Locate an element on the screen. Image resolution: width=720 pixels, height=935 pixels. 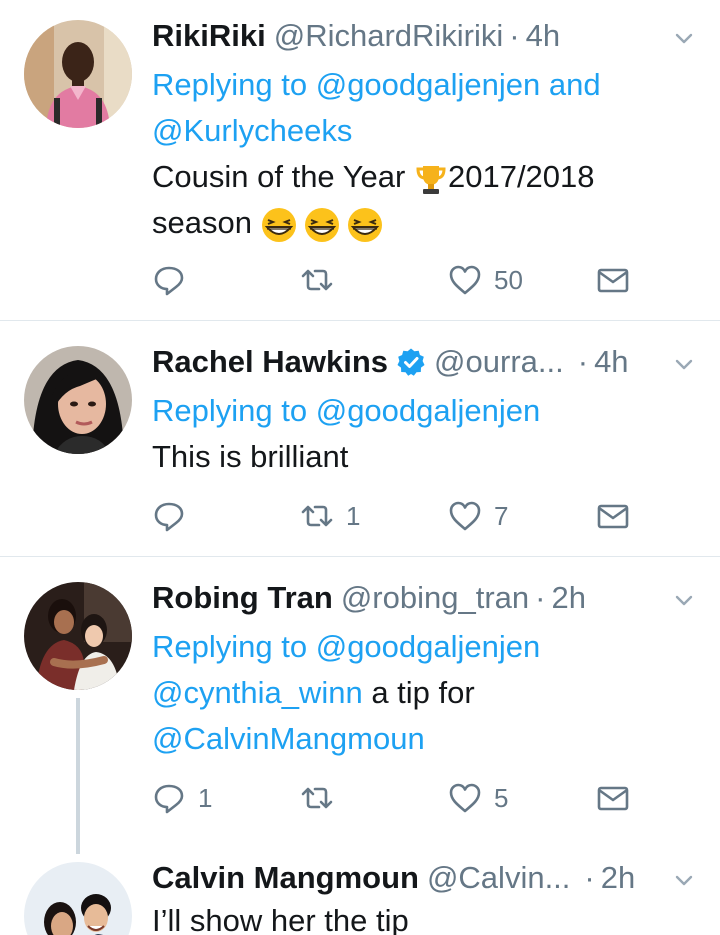
tweet-text-part: Cousin of the Year is located at coordinates (279, 176).